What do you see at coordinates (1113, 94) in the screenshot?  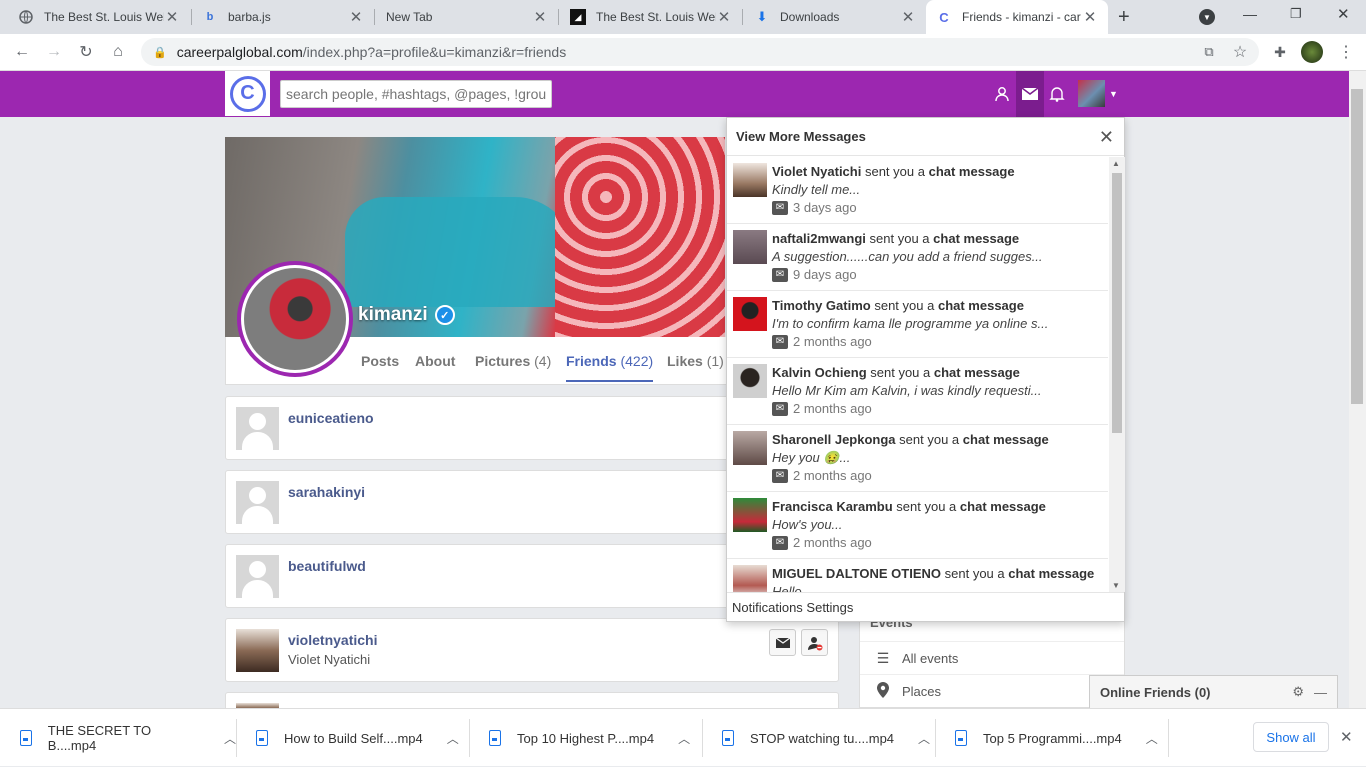 I see `chevron-down-icon: ▼` at bounding box center [1113, 94].